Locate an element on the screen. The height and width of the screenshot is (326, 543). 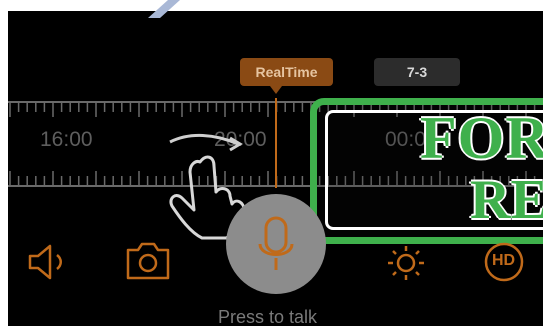
watermark-text-line2: RE is located at coordinates (506, 200).